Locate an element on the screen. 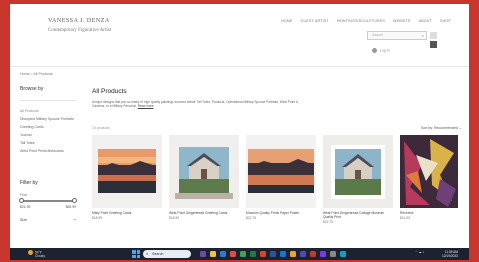 The image size is (479, 262). sunset-print-thumbnail is located at coordinates (281, 171).